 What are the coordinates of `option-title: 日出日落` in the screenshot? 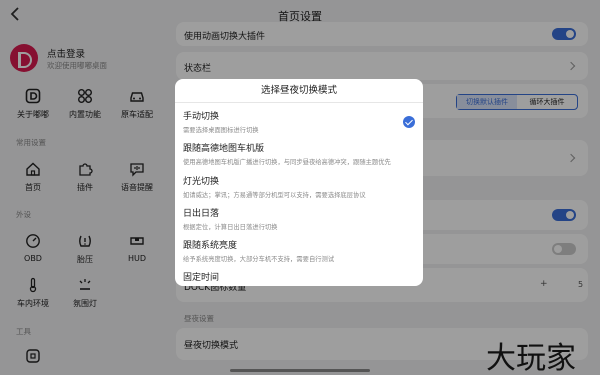 It's located at (201, 214).